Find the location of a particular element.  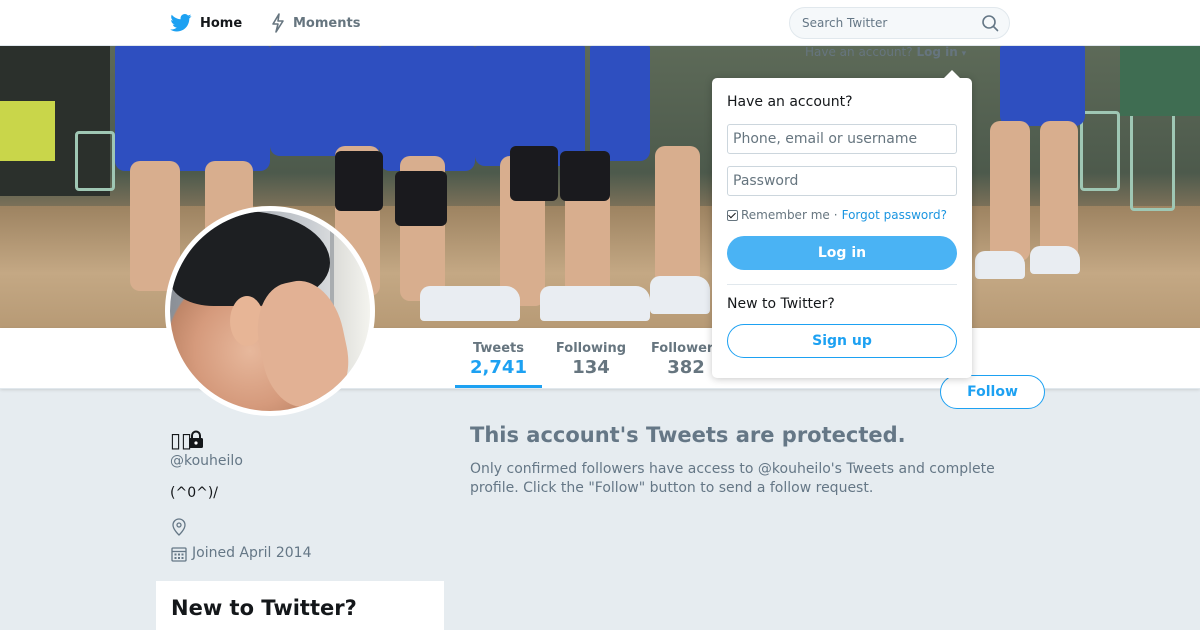

dropdown-caret is located at coordinates (952, 74).